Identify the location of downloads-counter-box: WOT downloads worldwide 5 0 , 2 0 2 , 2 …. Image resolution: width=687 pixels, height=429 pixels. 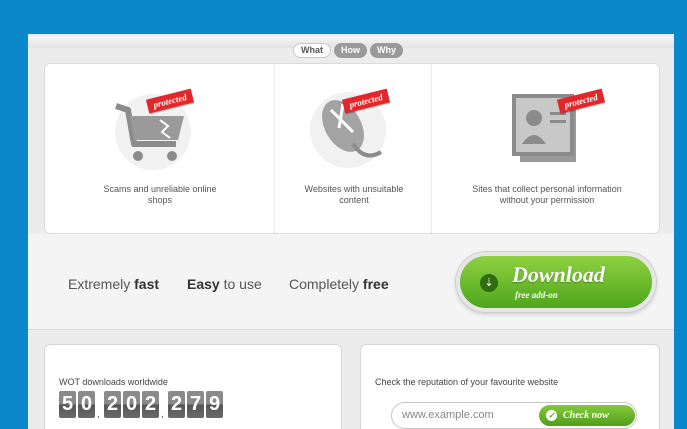
(193, 386).